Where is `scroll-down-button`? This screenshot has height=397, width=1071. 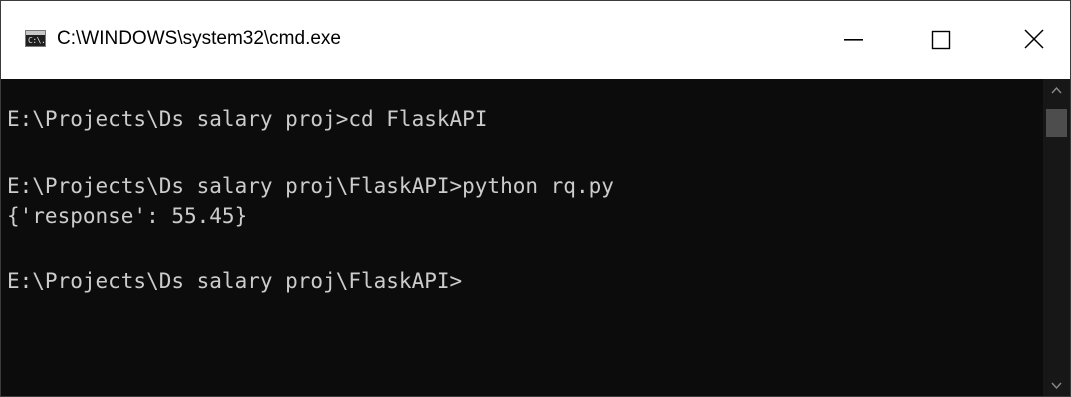
scroll-down-button is located at coordinates (1056, 385).